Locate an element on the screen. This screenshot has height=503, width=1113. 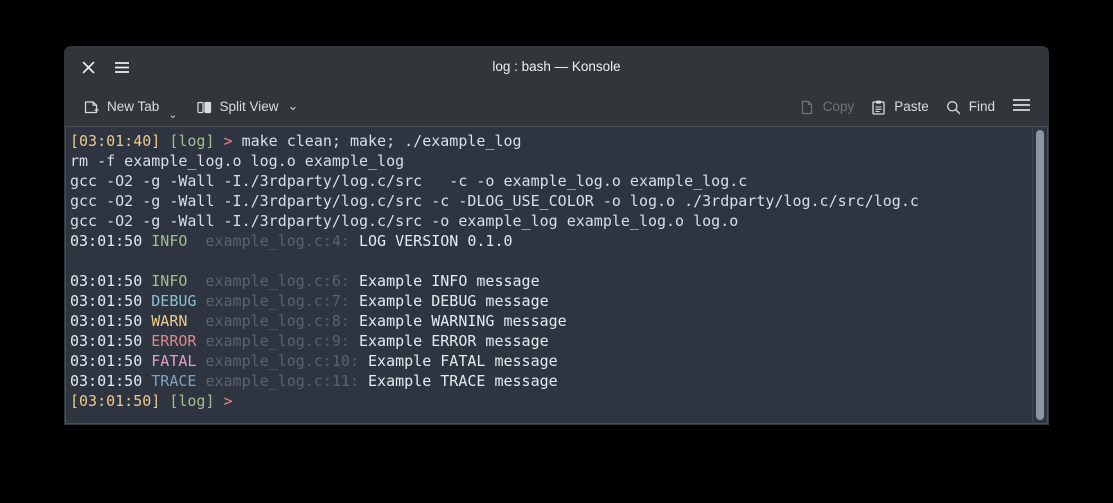
terminal-span: [03:01:50] is located at coordinates (115, 401).